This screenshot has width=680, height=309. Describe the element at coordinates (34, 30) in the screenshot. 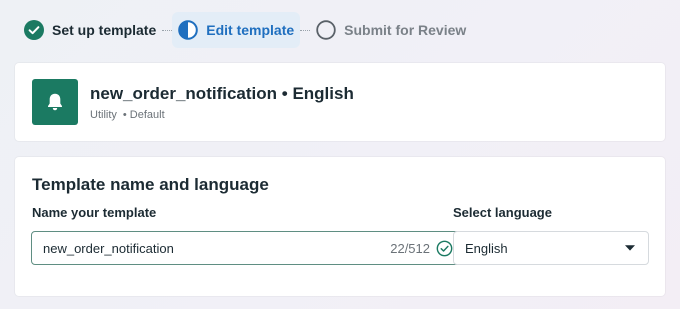

I see `check-circle-icon` at that location.